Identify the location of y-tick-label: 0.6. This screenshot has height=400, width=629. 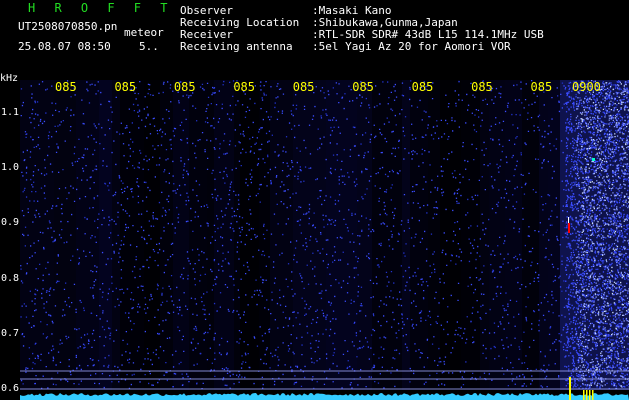
(10, 388).